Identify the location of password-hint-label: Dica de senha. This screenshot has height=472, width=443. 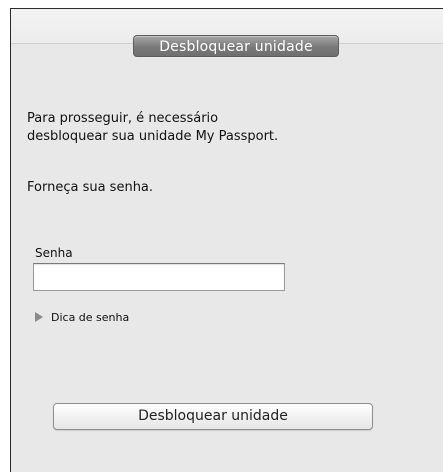
(90, 317).